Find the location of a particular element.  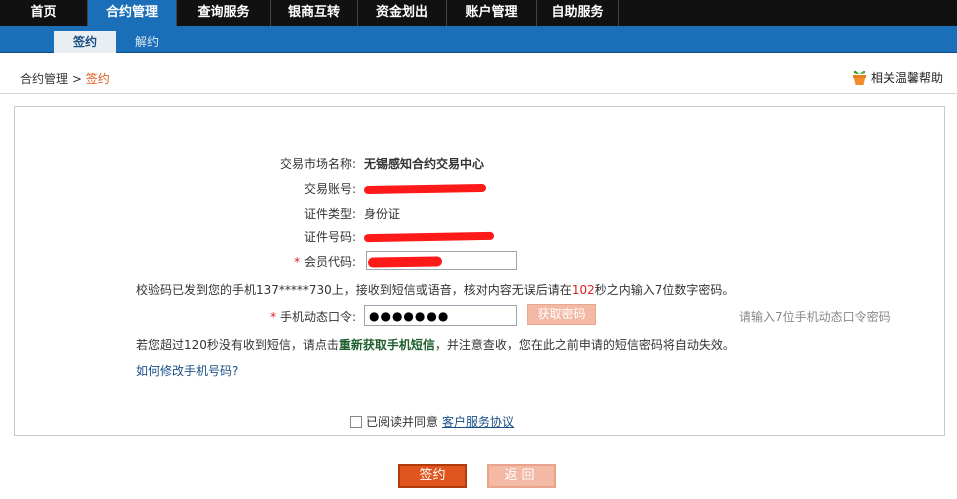

get-code-button: 获取密码 is located at coordinates (561, 314).